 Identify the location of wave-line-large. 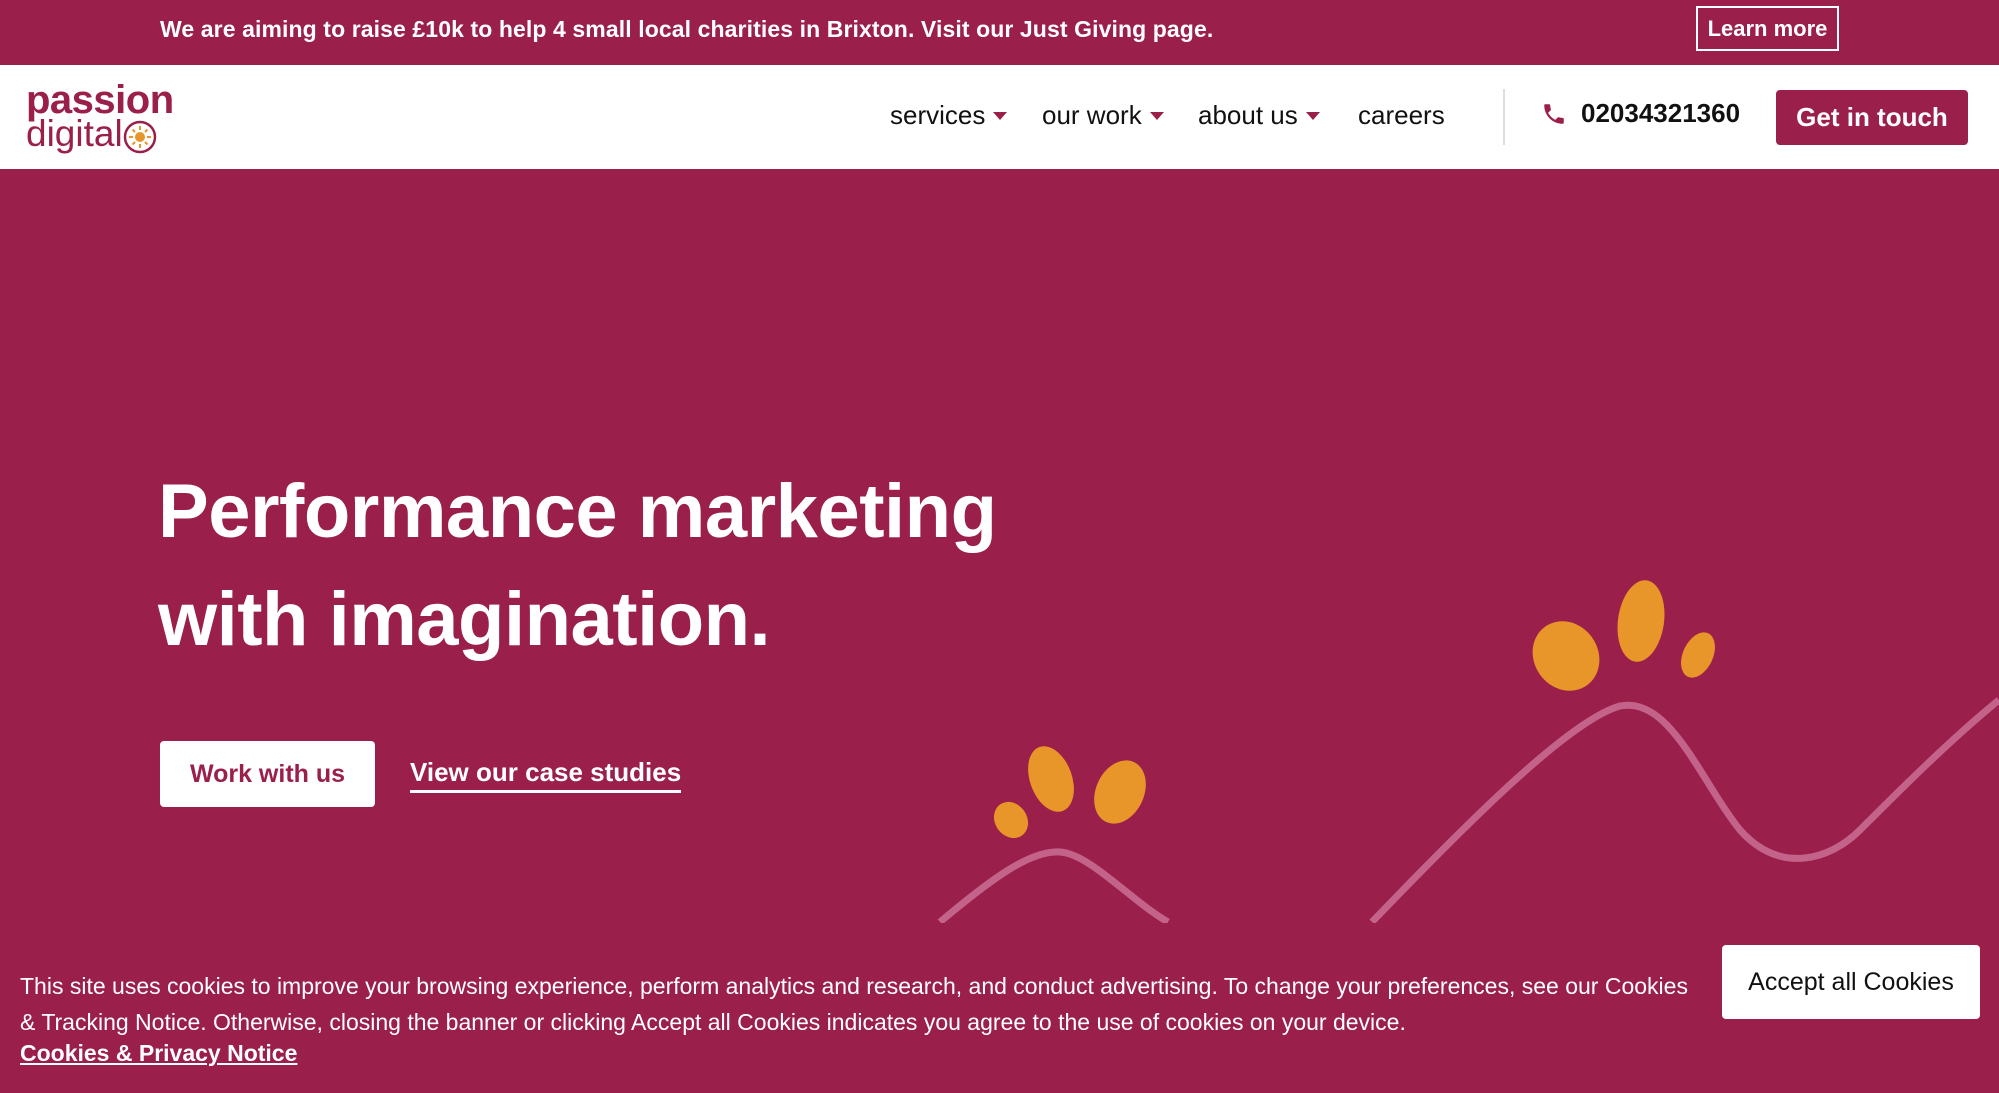
(1684, 811).